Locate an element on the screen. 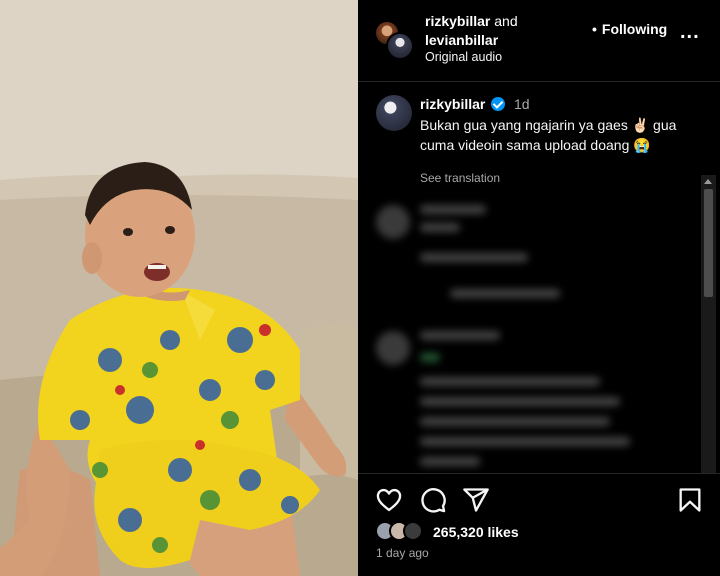 The image size is (720, 576). likes-count: 265,320 likes is located at coordinates (476, 532).